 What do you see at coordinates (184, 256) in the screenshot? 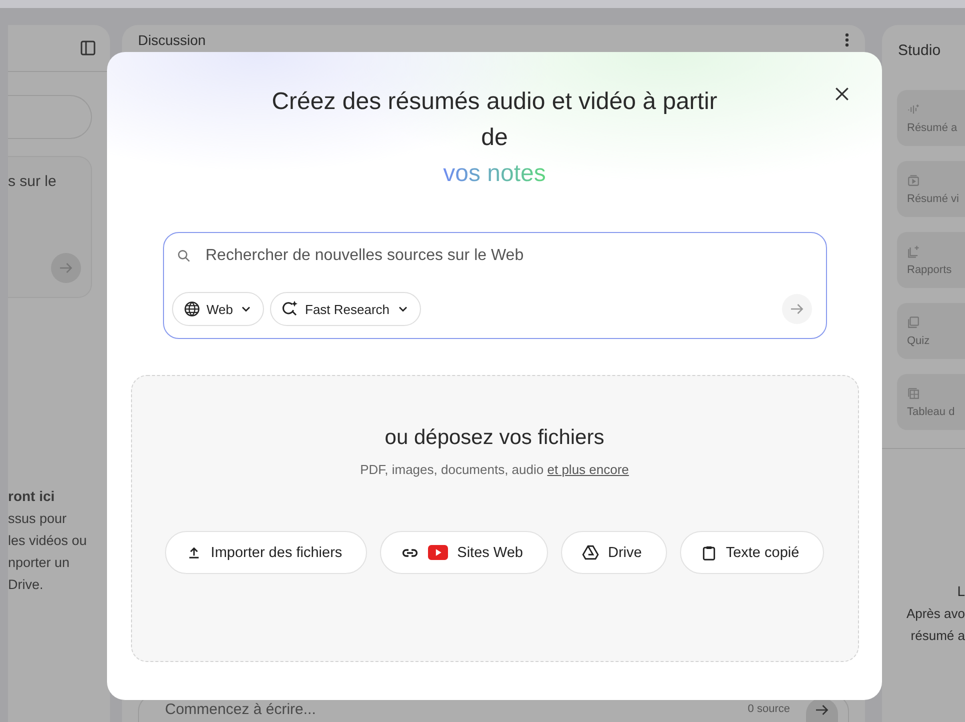
I see `search-icon` at bounding box center [184, 256].